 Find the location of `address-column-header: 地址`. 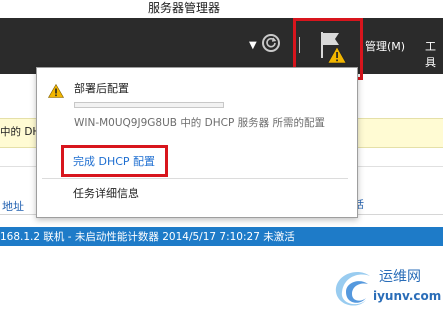

address-column-header: 地址 is located at coordinates (13, 206).